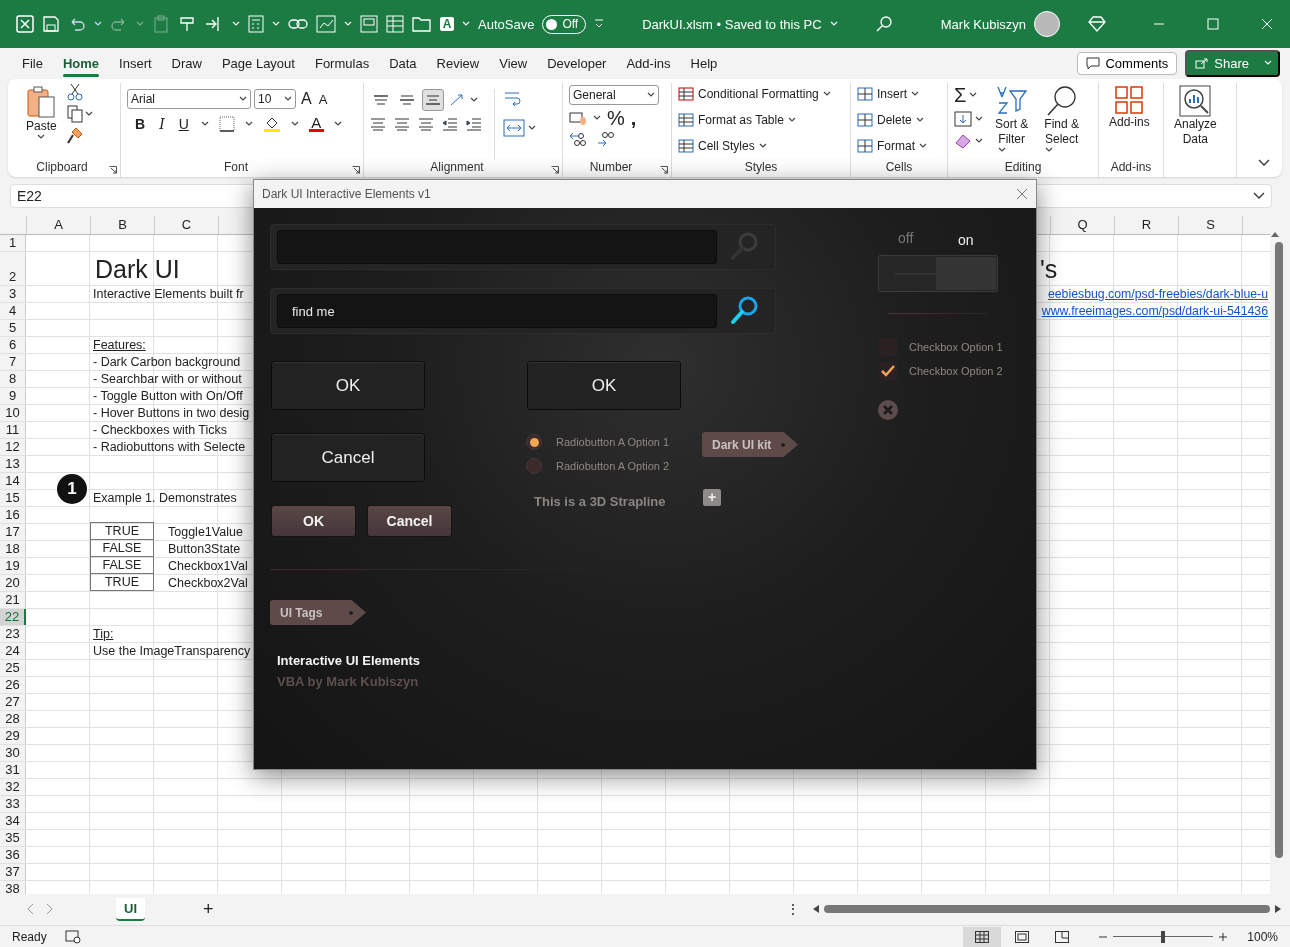 The height and width of the screenshot is (947, 1290). Describe the element at coordinates (74, 92) in the screenshot. I see `scissors-icon` at that location.